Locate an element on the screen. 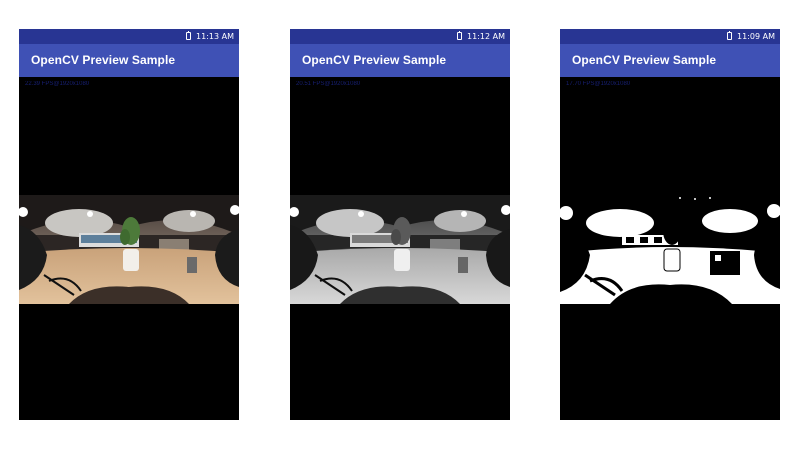 This screenshot has height=450, width=800. camera-preview-color is located at coordinates (129, 249).